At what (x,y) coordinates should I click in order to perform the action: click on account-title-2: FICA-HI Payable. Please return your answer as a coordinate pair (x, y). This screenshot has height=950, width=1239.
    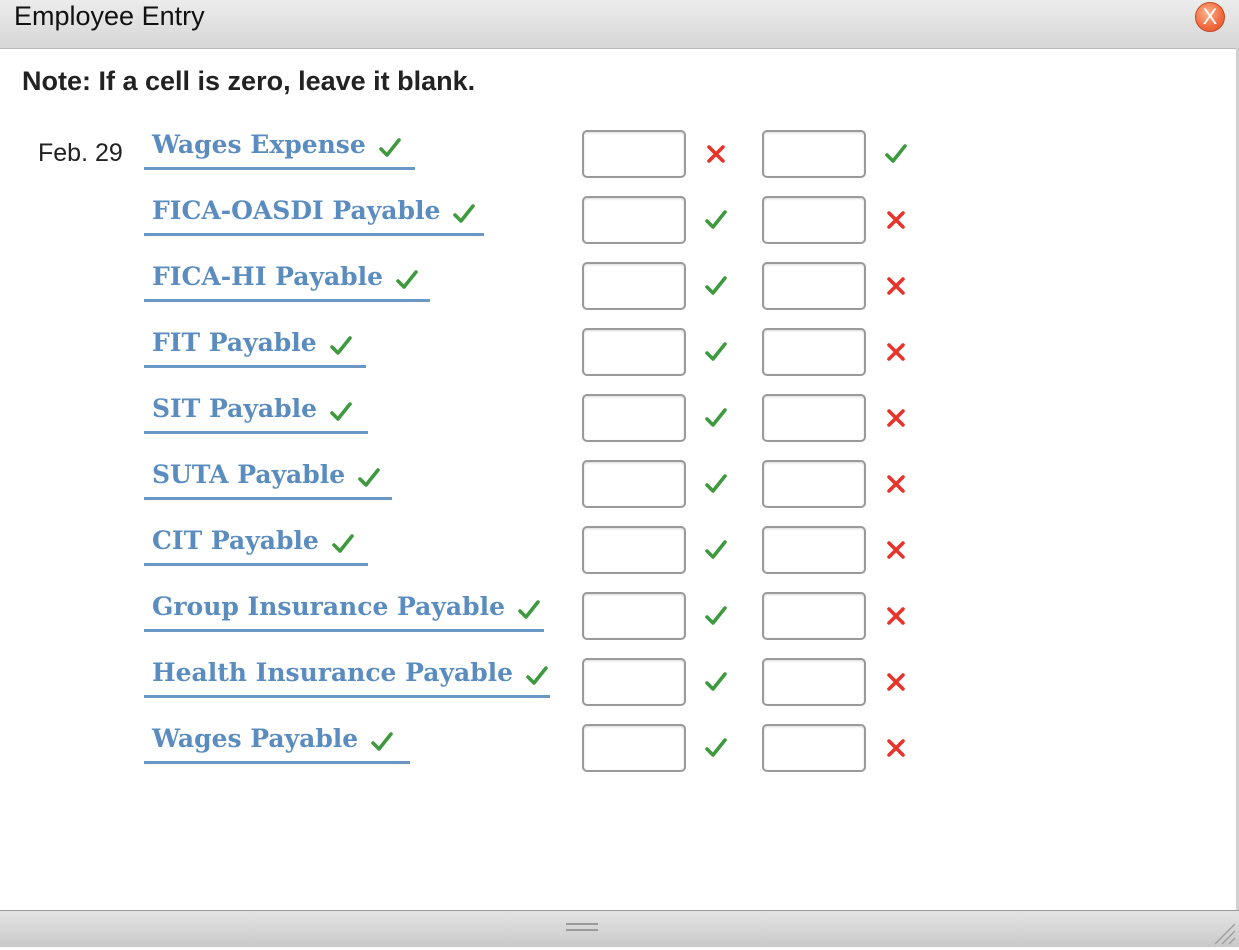
    Looking at the image, I should click on (287, 282).